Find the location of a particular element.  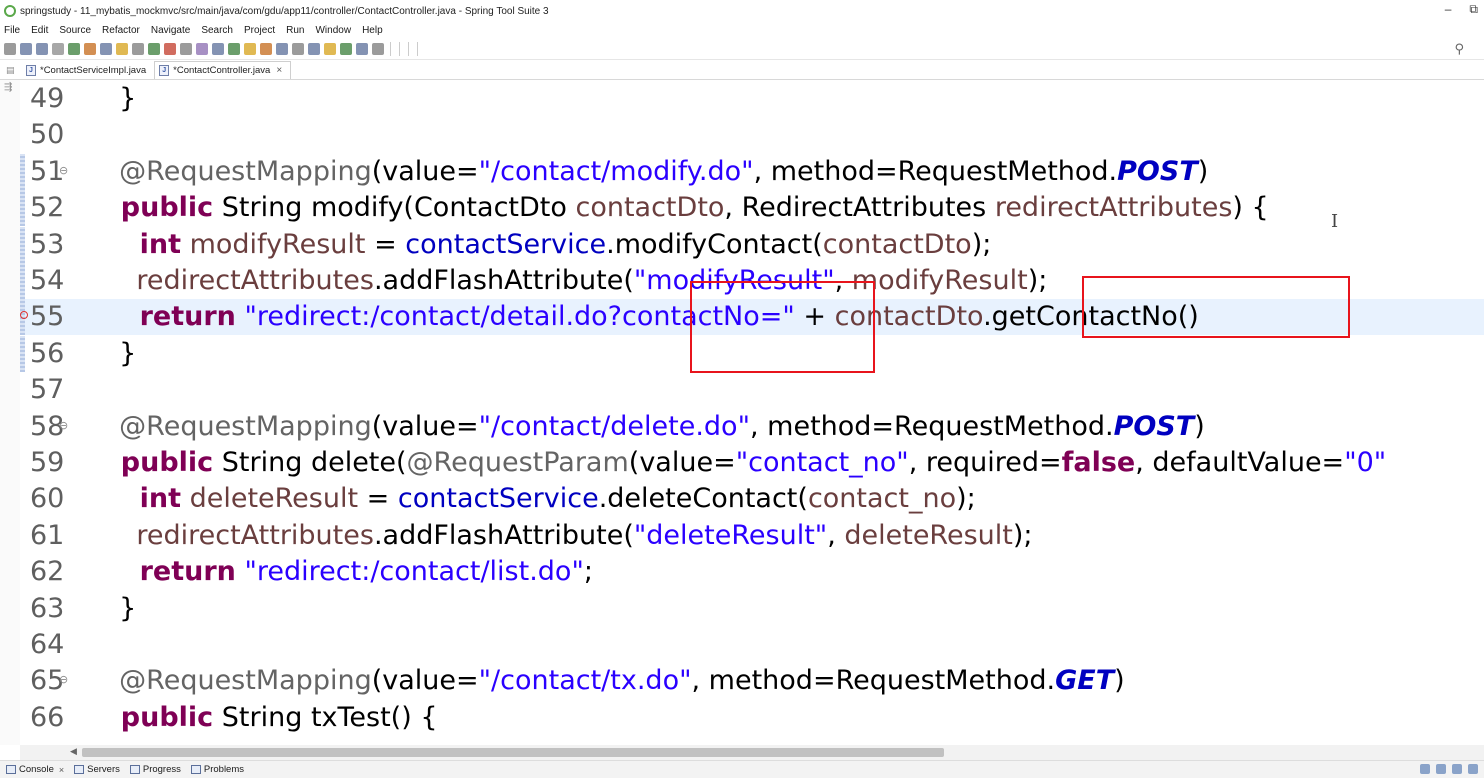

menu-run: Run is located at coordinates (295, 30).